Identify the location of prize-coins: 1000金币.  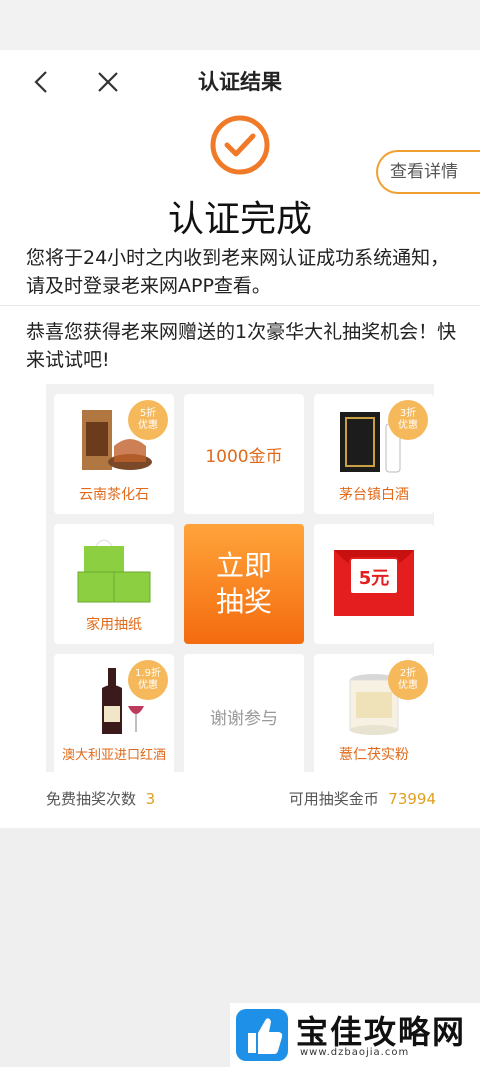
(244, 454).